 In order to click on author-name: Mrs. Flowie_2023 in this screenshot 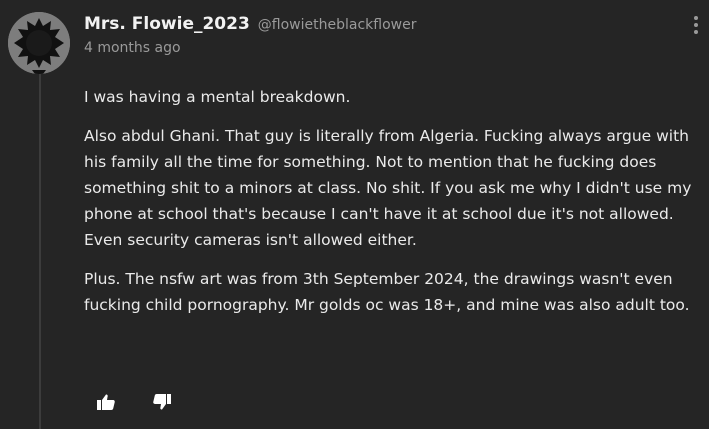, I will do `click(167, 24)`.